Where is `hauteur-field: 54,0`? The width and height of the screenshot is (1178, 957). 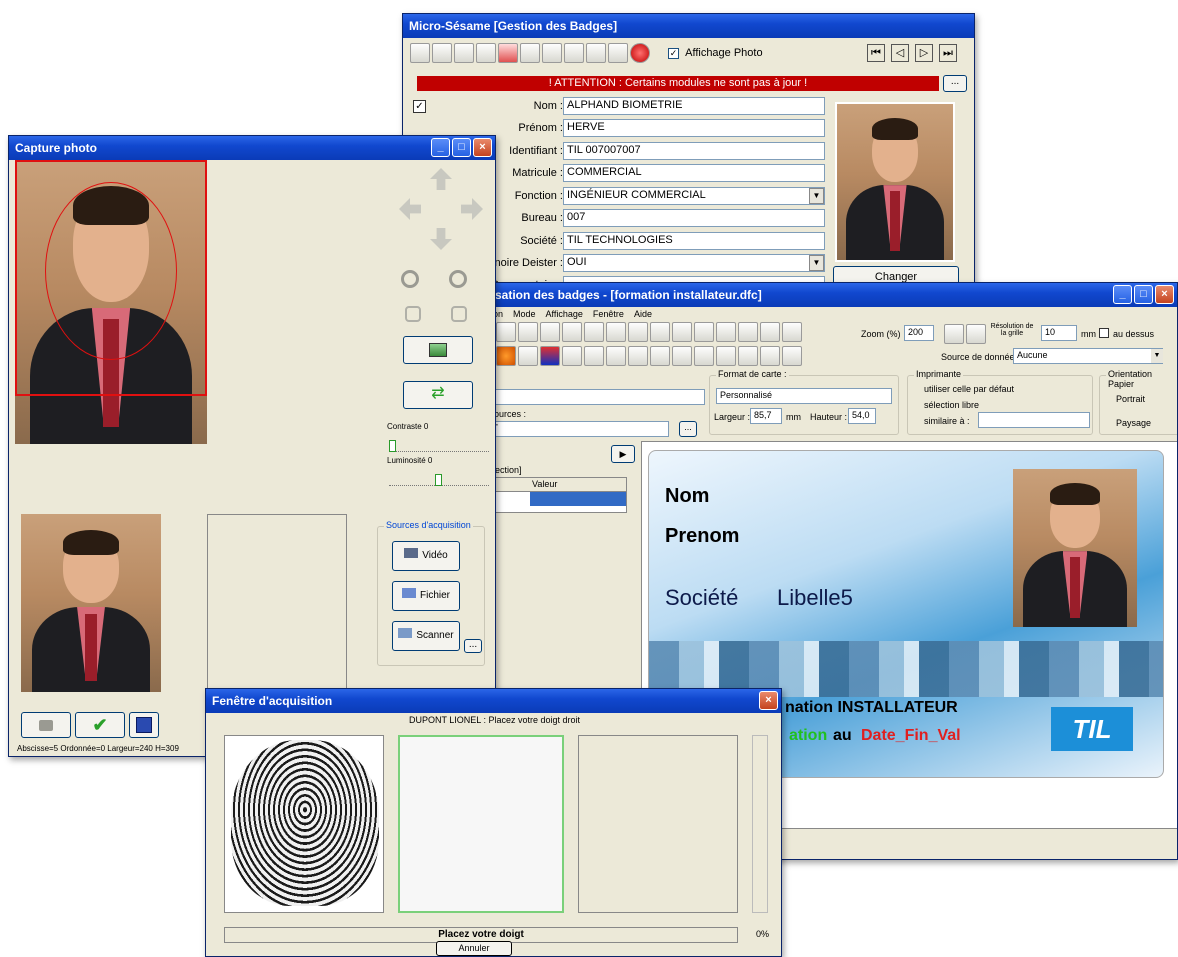 hauteur-field: 54,0 is located at coordinates (862, 416).